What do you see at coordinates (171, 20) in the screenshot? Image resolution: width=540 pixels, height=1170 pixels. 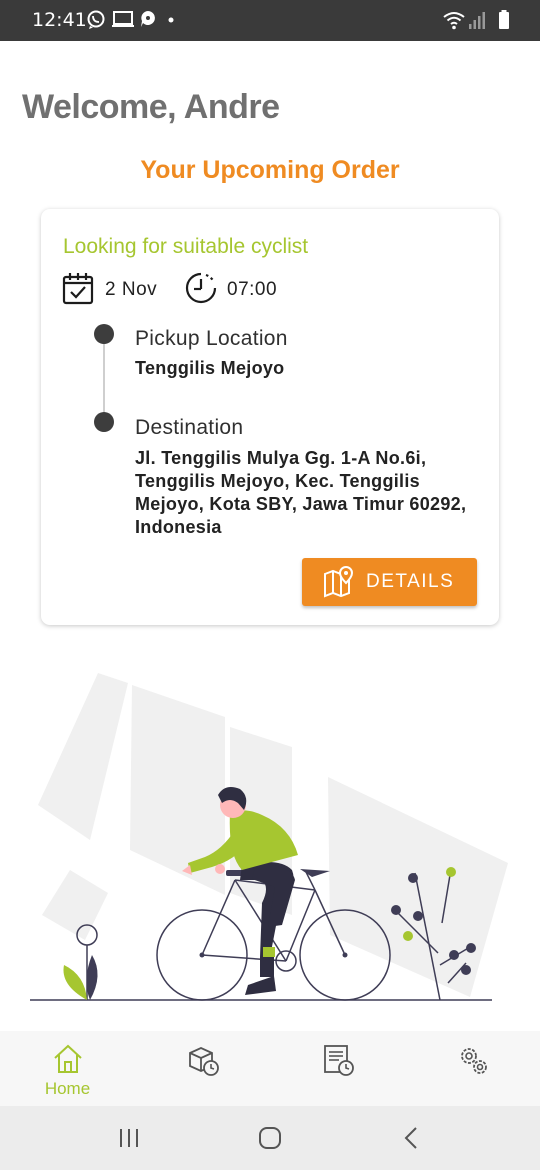 I see `dot-icon` at bounding box center [171, 20].